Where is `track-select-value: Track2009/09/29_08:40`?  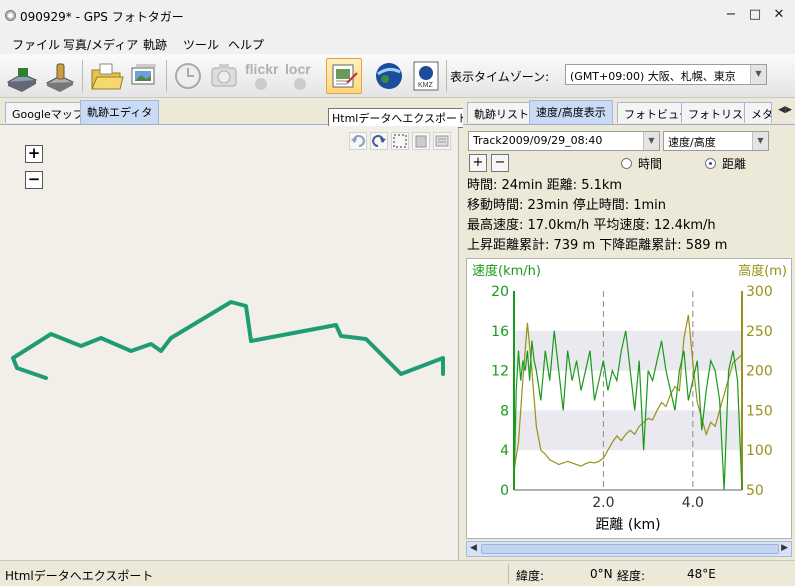 track-select-value: Track2009/09/29_08:40 is located at coordinates (538, 140).